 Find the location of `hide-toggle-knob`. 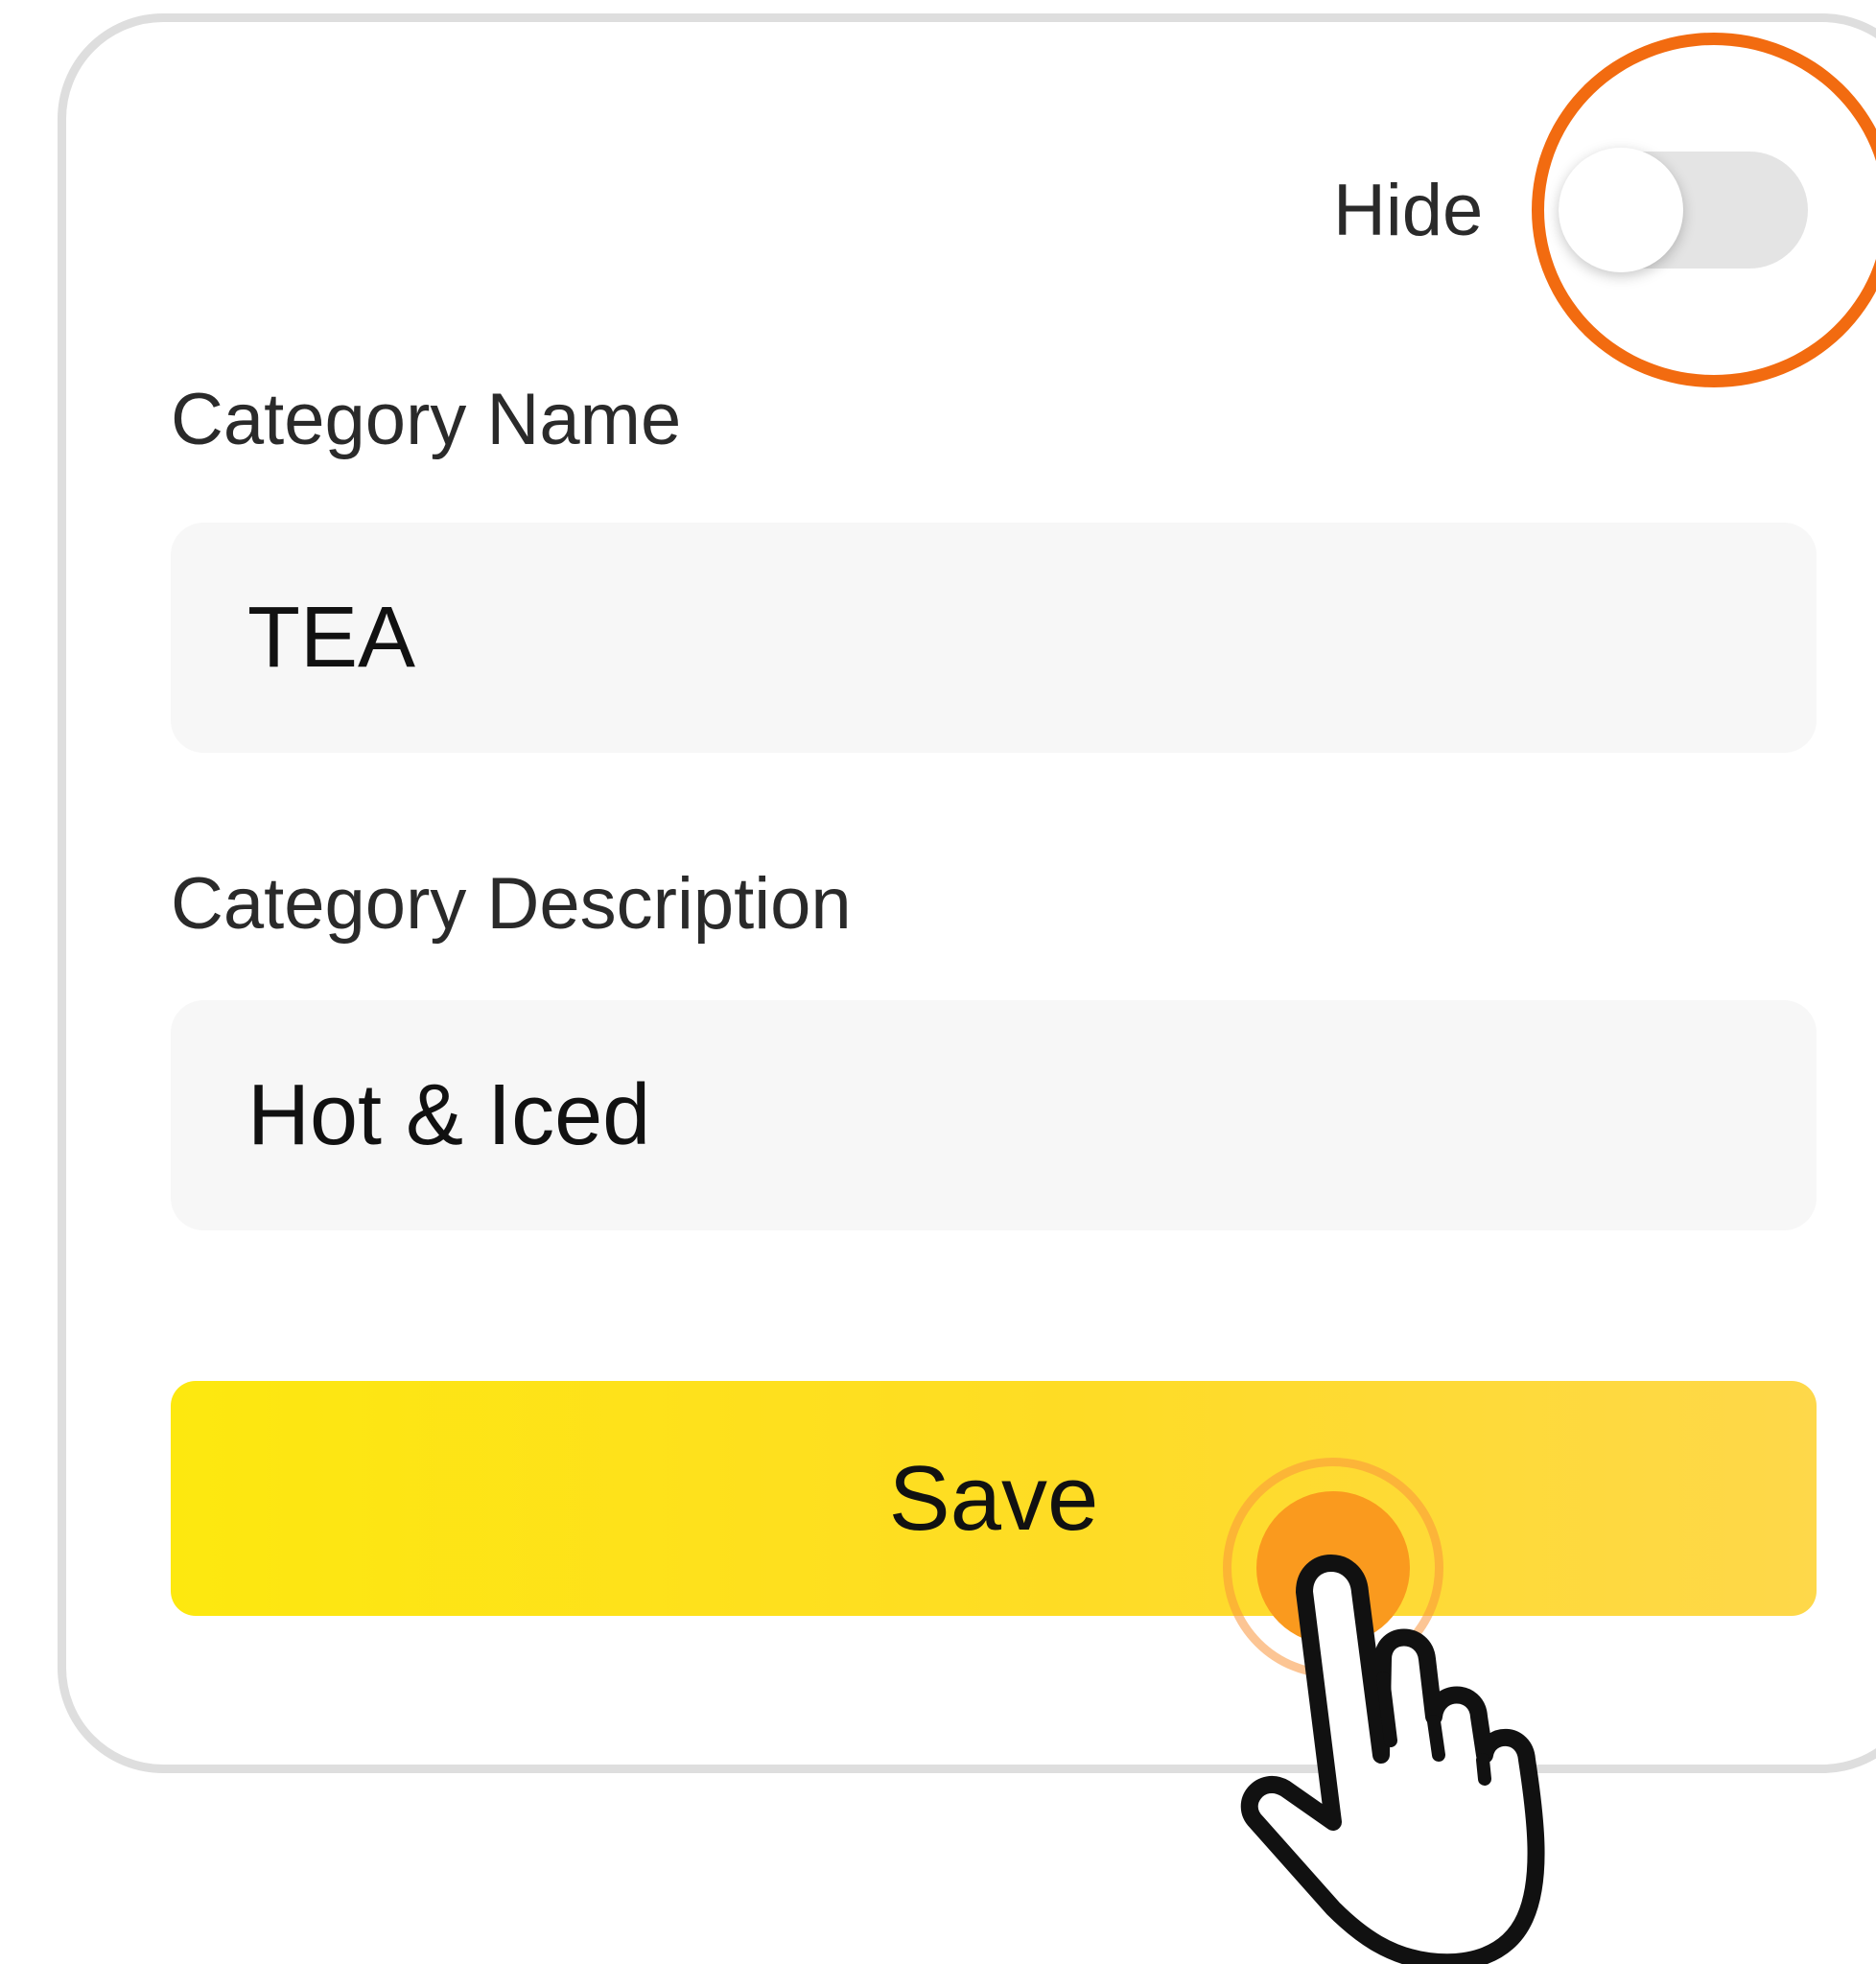

hide-toggle-knob is located at coordinates (1621, 210).